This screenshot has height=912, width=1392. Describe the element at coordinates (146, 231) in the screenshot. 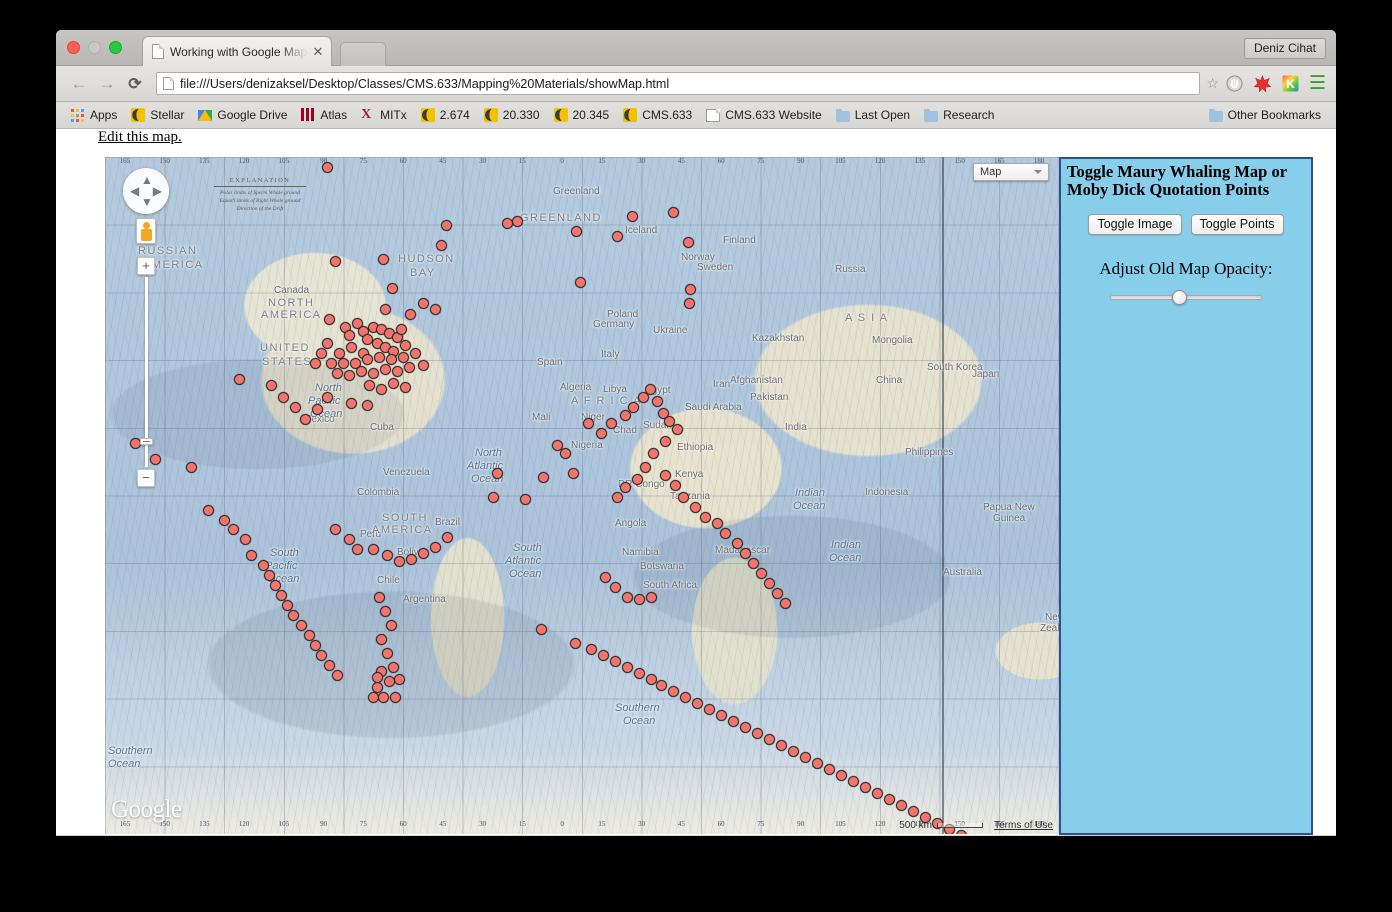

I see `street-view-pegman-icon` at that location.